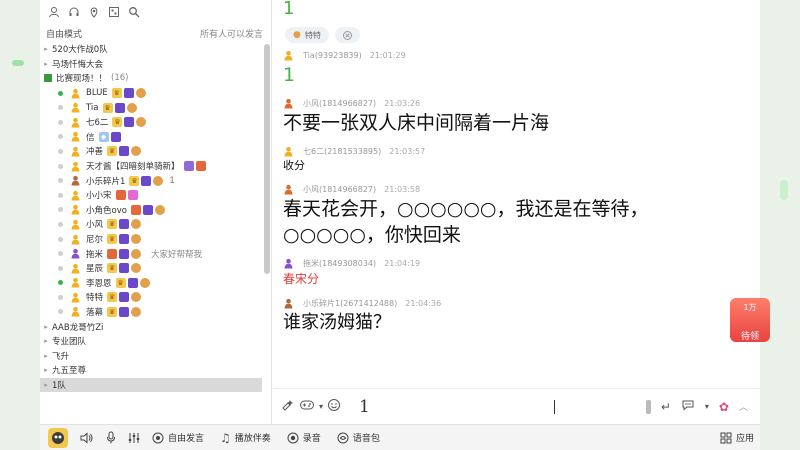 The height and width of the screenshot is (450, 800). I want to click on member-item: 信 ◆, so click(151, 137).